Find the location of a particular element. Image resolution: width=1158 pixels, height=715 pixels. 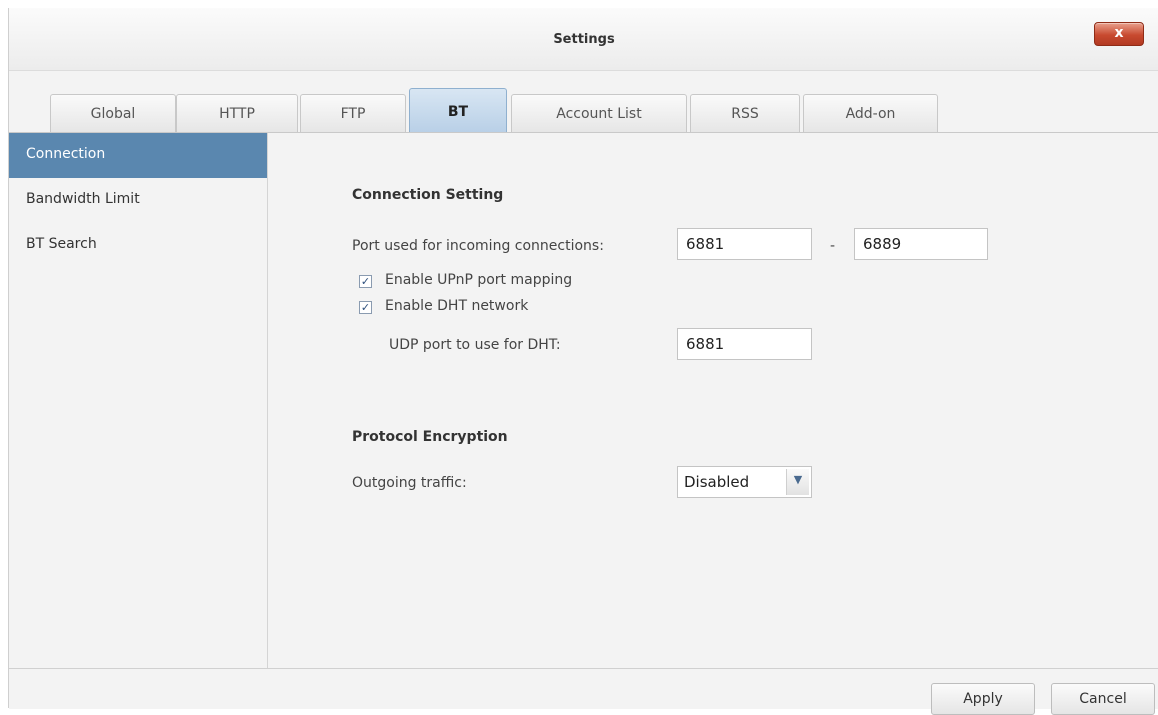

protocol-encryption-heading: Protocol Encryption is located at coordinates (430, 437).